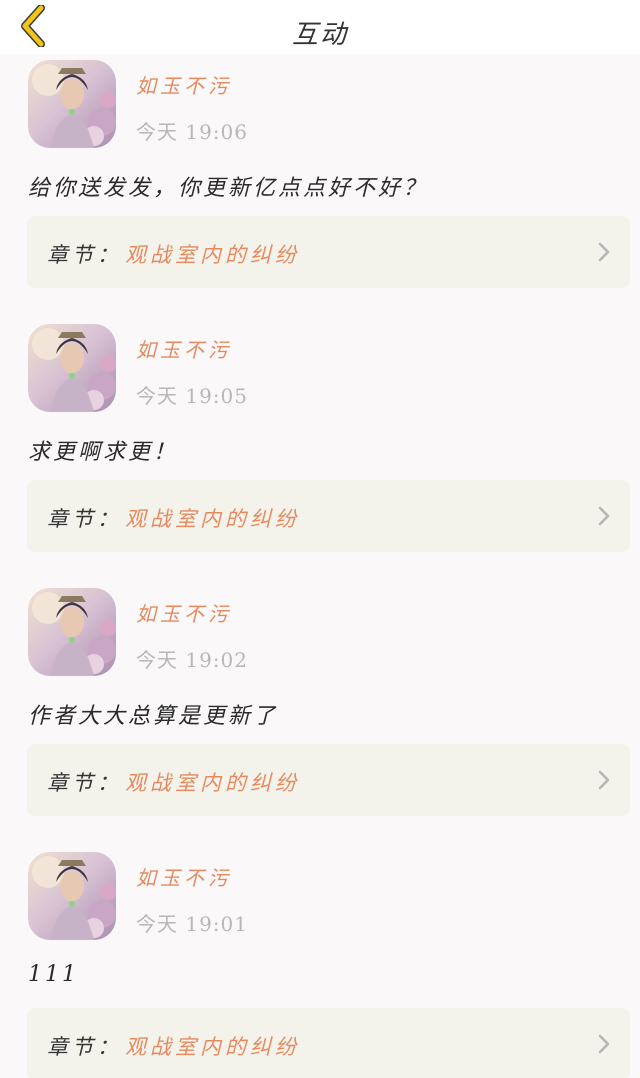 The image size is (640, 1078). Describe the element at coordinates (103, 452) in the screenshot. I see `comment-text: 求更啊求更！` at that location.